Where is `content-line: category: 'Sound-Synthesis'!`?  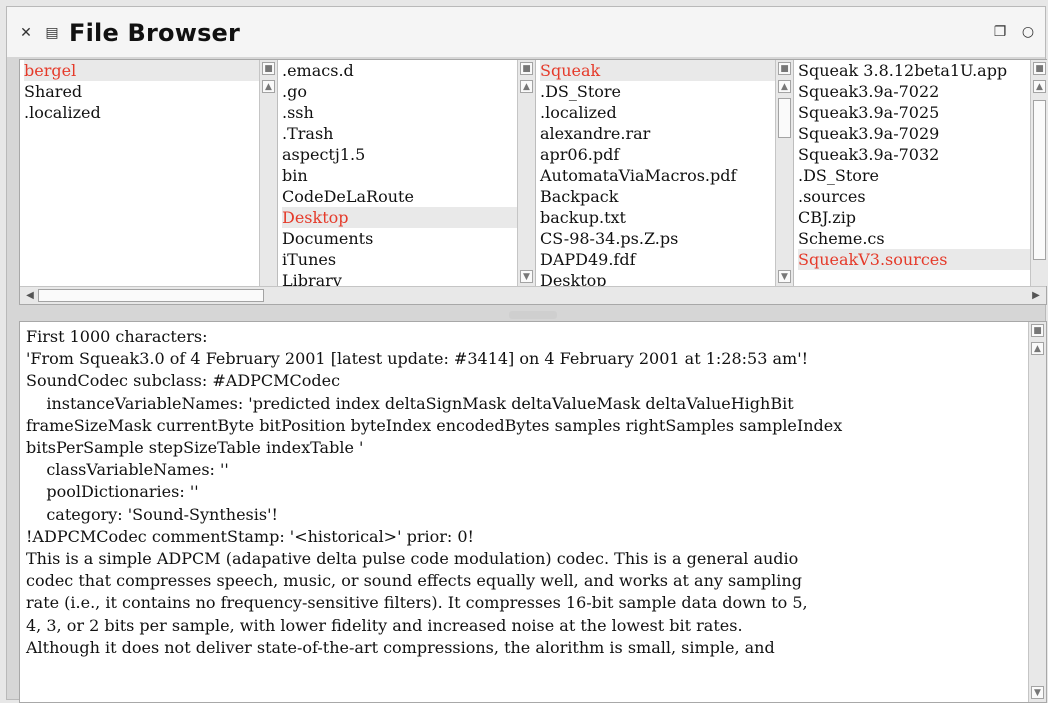 content-line: category: 'Sound-Synthesis'! is located at coordinates (152, 514).